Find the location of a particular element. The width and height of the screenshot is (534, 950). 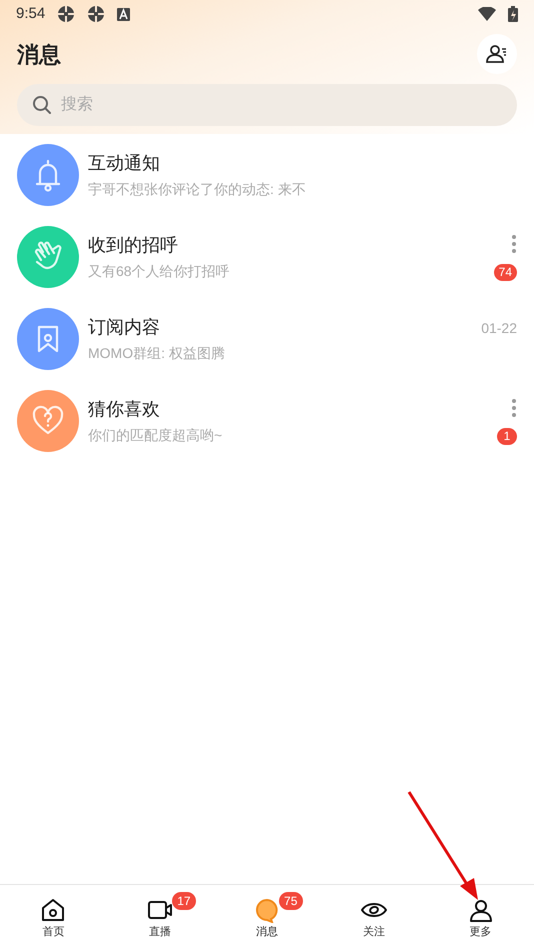

conversation-time: 01-22 is located at coordinates (499, 328).